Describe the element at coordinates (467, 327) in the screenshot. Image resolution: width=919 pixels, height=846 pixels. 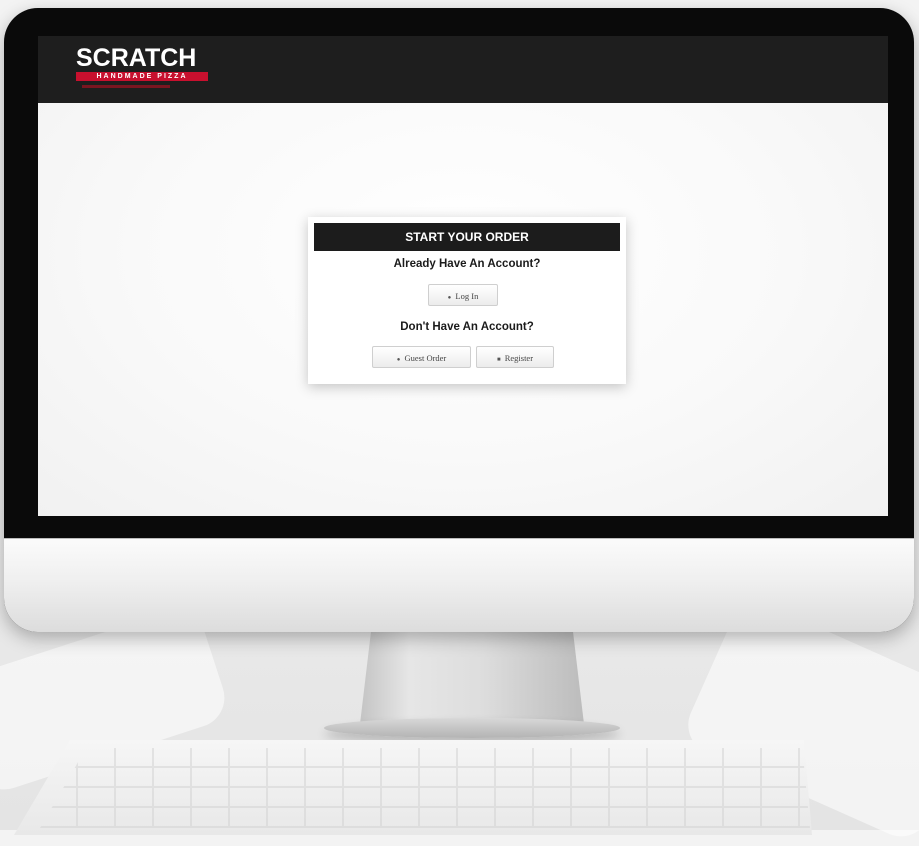
I see `new-account-heading: Don't Have An Account?` at that location.